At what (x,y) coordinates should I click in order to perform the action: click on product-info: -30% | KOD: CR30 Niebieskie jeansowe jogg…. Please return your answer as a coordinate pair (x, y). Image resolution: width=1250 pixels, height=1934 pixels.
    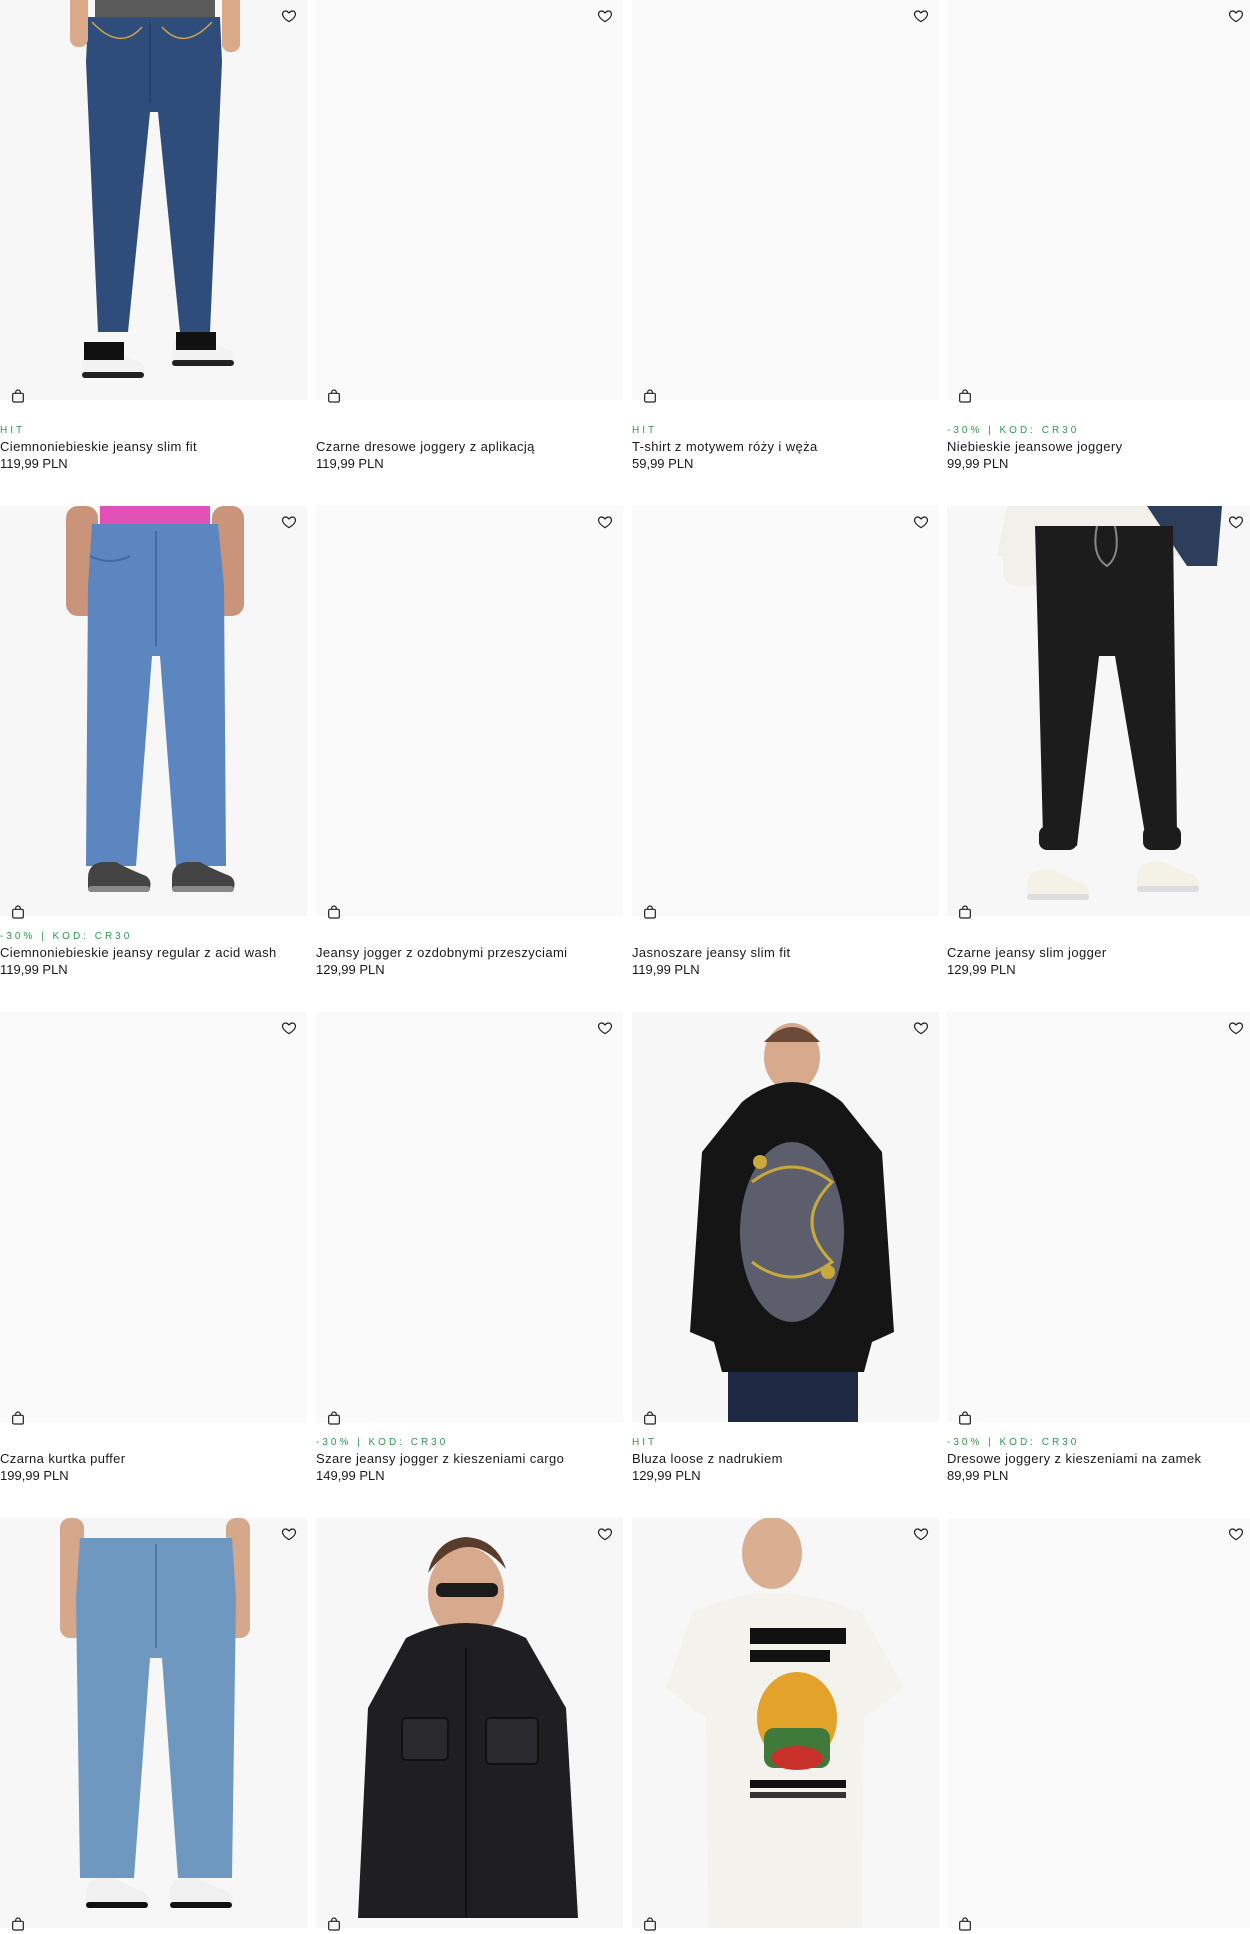
    Looking at the image, I should click on (1098, 448).